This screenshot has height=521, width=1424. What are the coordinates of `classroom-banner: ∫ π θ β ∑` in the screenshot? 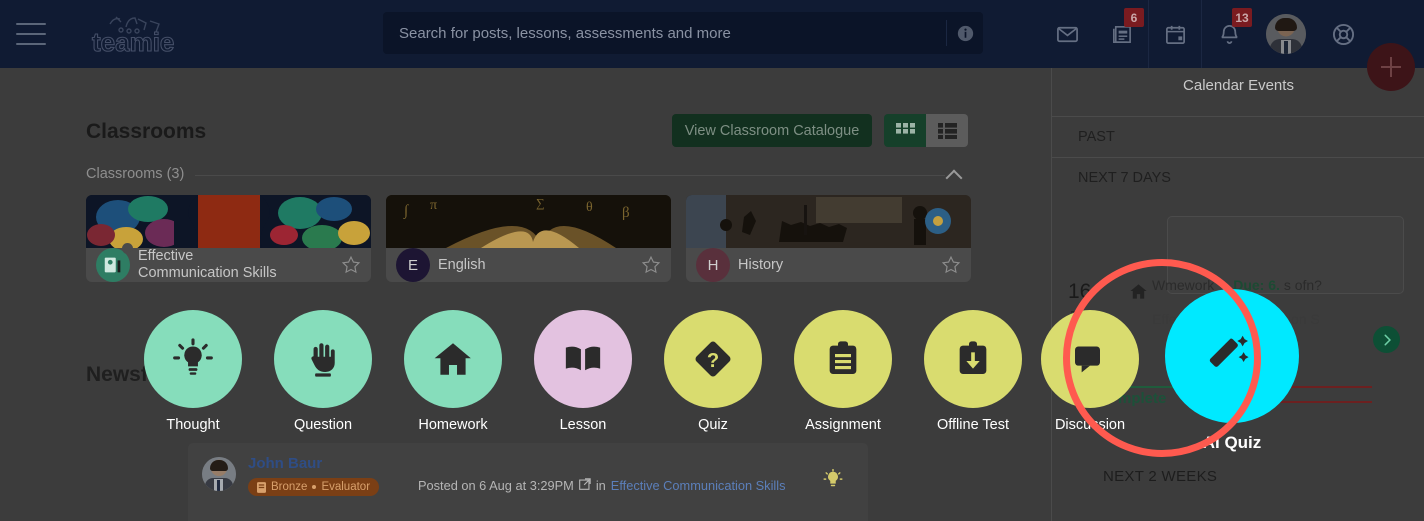 It's located at (528, 221).